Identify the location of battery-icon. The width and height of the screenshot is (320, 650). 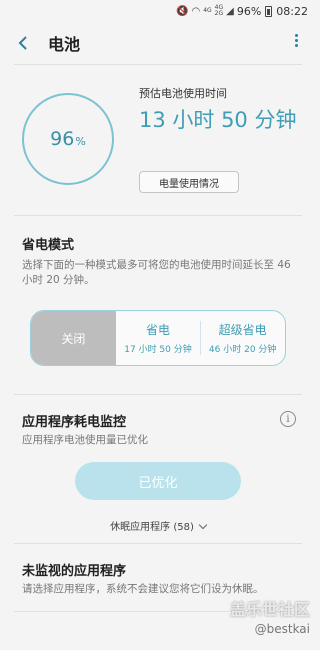
(269, 11).